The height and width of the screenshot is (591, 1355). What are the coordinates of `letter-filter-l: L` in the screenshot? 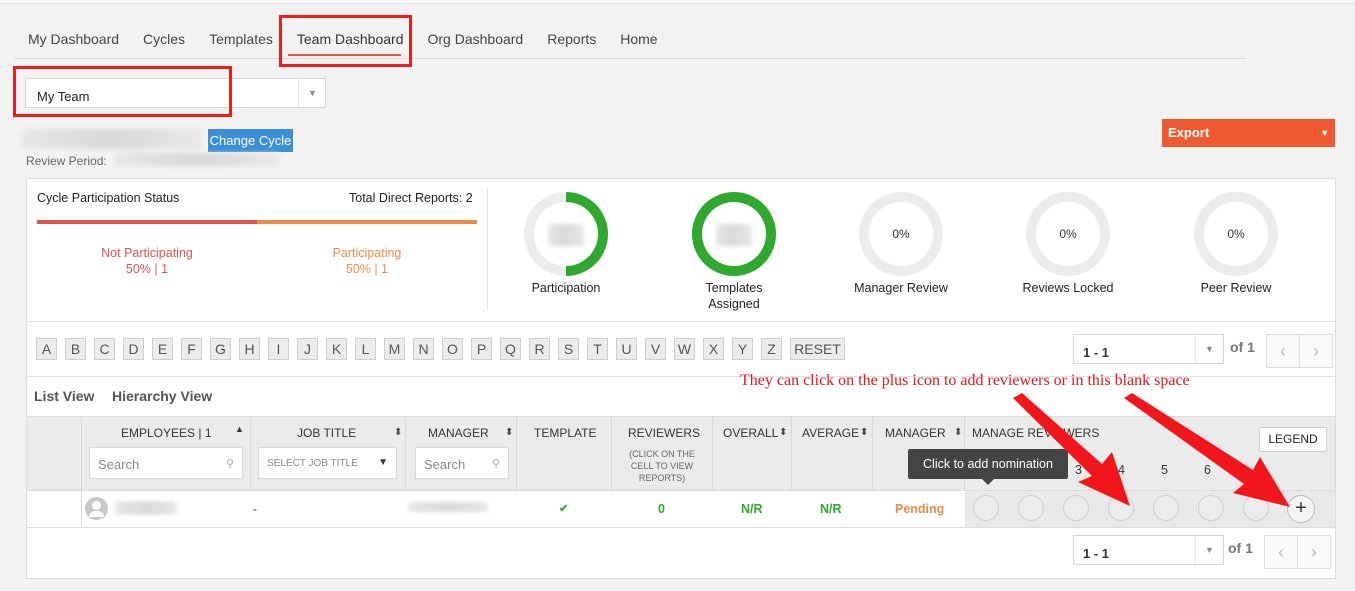 It's located at (365, 349).